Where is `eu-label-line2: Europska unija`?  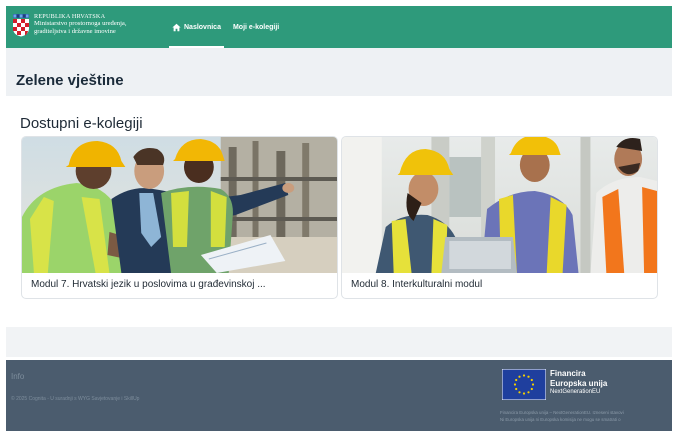 eu-label-line2: Europska unija is located at coordinates (579, 383).